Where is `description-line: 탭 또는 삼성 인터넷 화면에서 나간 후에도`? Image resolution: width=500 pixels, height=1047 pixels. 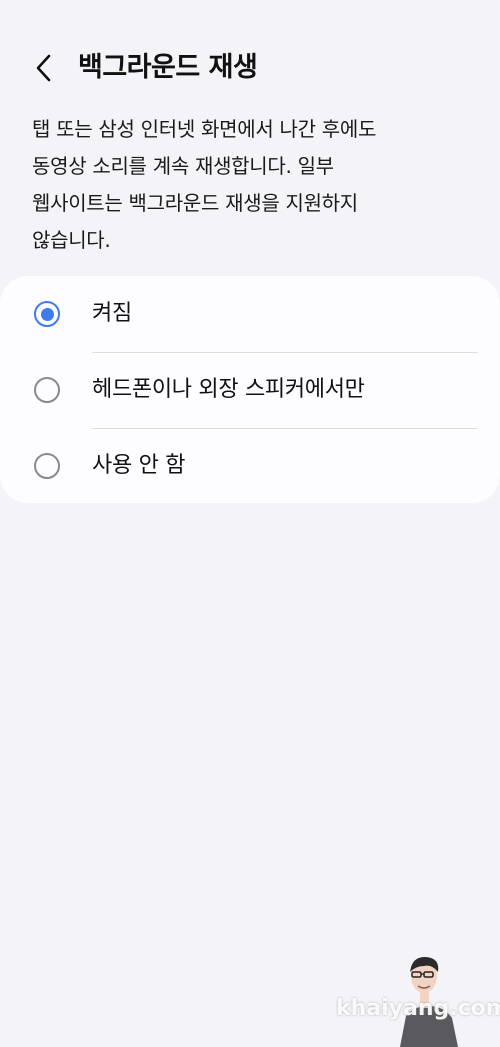 description-line: 탭 또는 삼성 인터넷 화면에서 나간 후에도 is located at coordinates (204, 129).